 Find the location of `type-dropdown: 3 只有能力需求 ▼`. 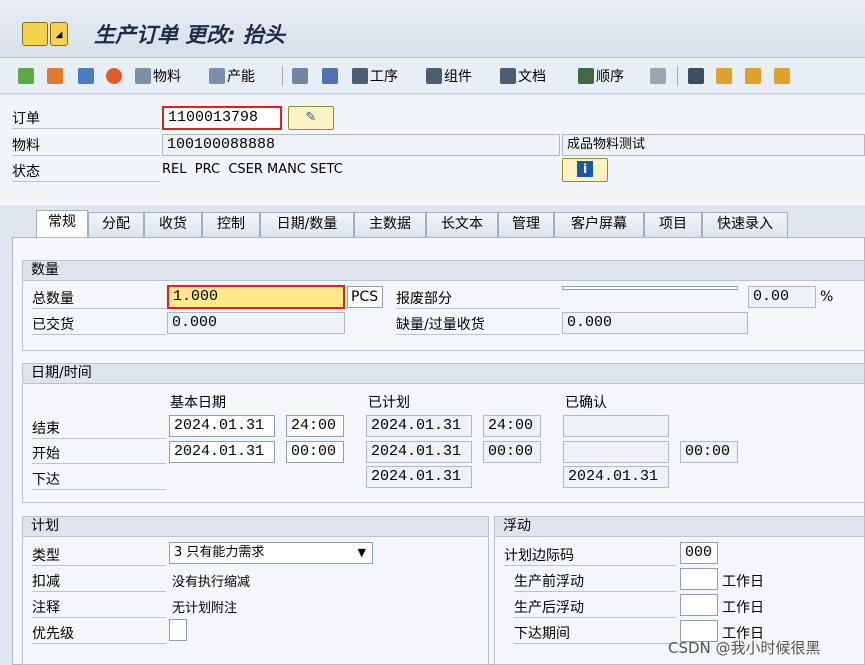

type-dropdown: 3 只有能力需求 ▼ is located at coordinates (271, 553).